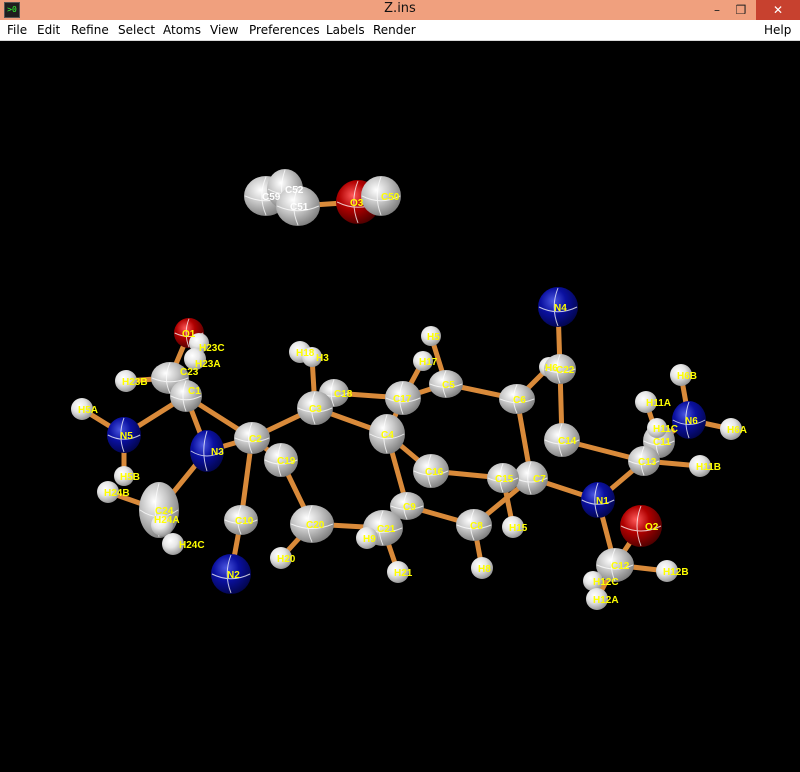 The height and width of the screenshot is (772, 800). Describe the element at coordinates (433, 337) in the screenshot. I see `atom-label-H5: H5` at that location.